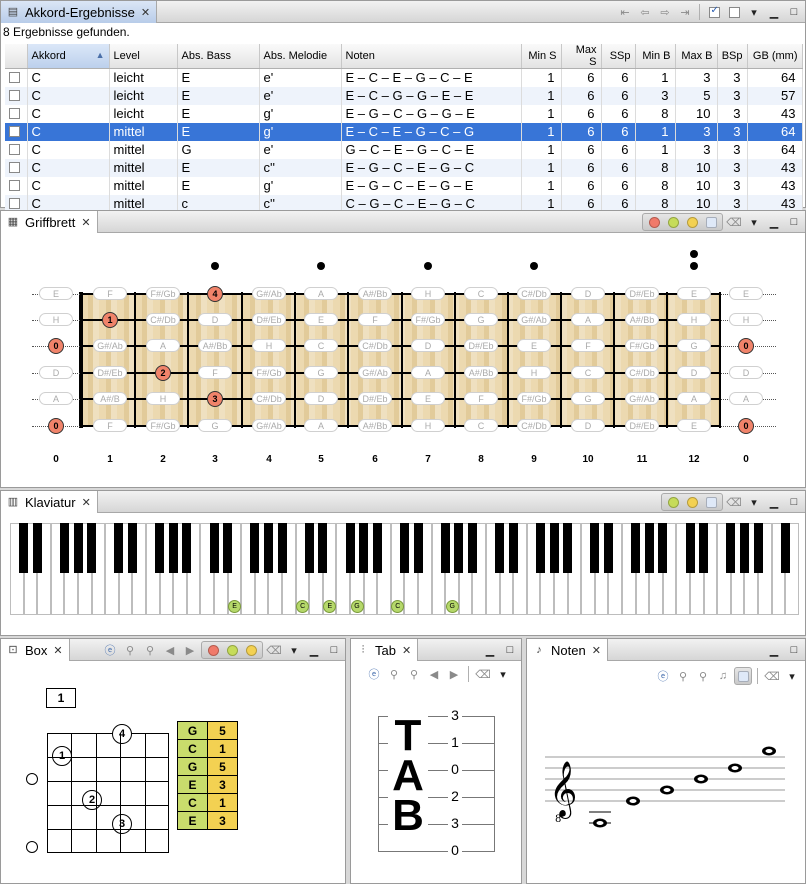  What do you see at coordinates (642, 398) in the screenshot?
I see `note-label: G#/Ab` at bounding box center [642, 398].